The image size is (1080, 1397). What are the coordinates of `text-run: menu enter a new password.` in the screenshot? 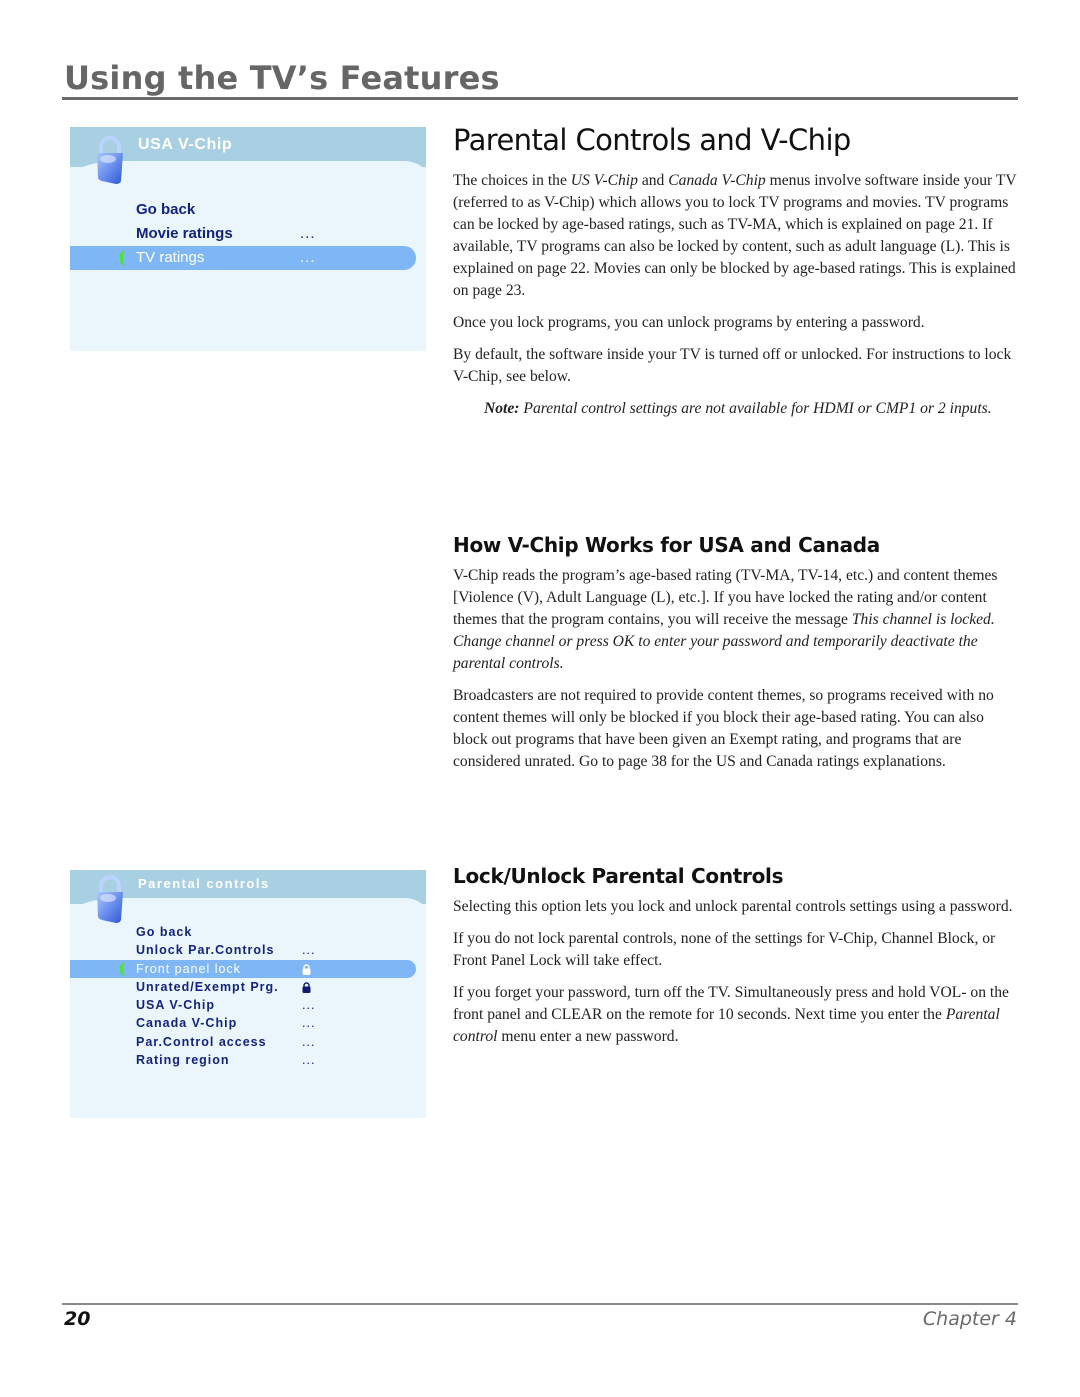 It's located at (588, 1036).